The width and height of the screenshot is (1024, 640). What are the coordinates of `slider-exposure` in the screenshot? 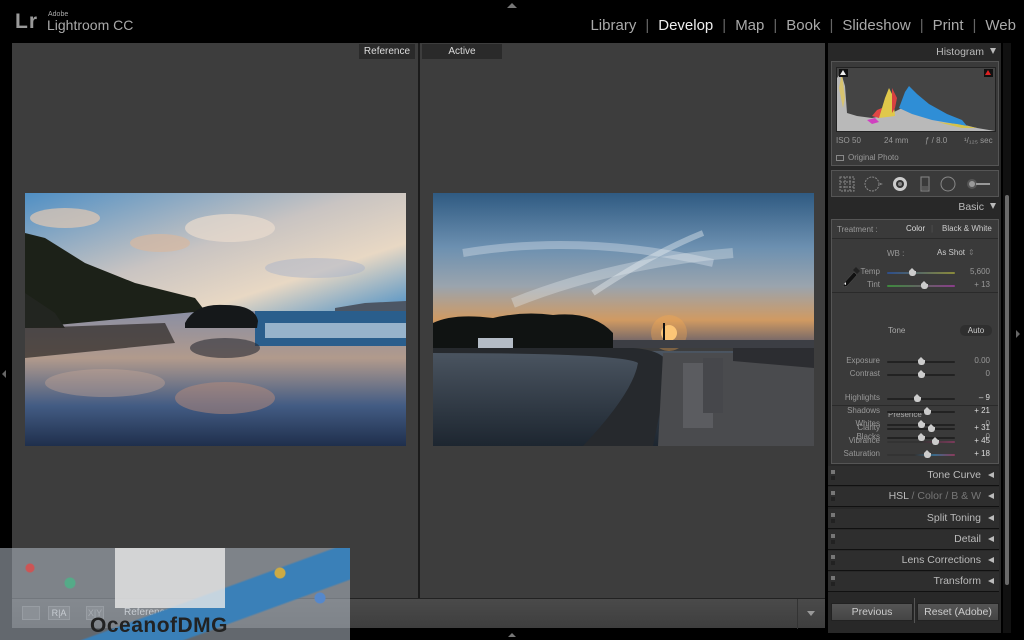 It's located at (921, 361).